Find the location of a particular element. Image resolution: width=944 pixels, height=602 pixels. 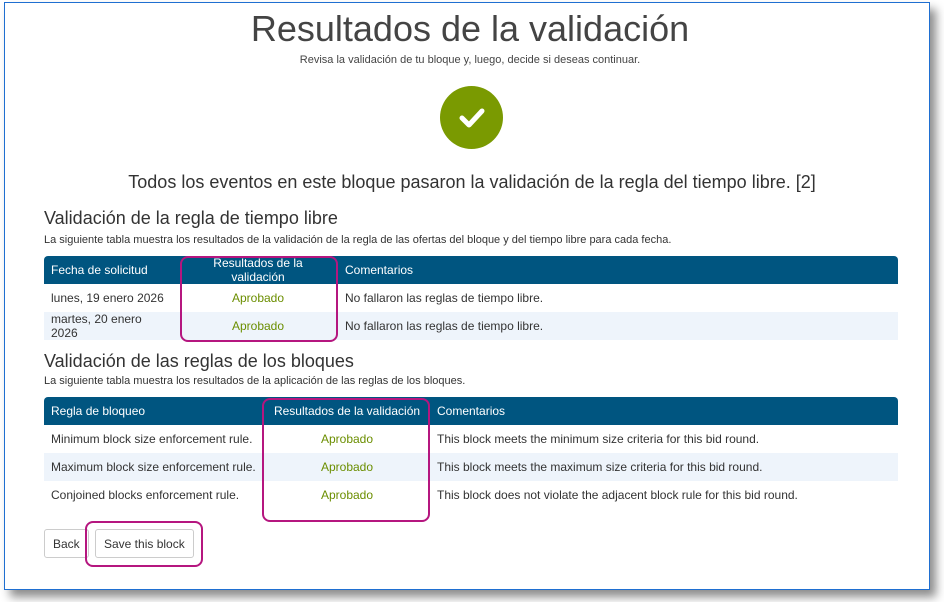

column-header: Fecha de solicitud is located at coordinates (111, 270).